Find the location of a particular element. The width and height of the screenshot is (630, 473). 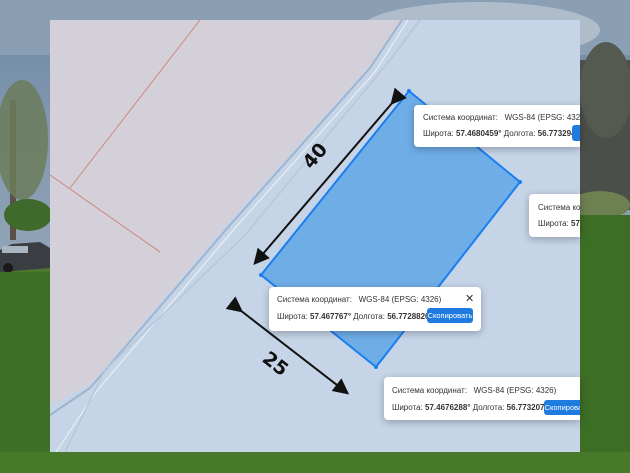

latitude-value: 57.4 is located at coordinates (575, 223).